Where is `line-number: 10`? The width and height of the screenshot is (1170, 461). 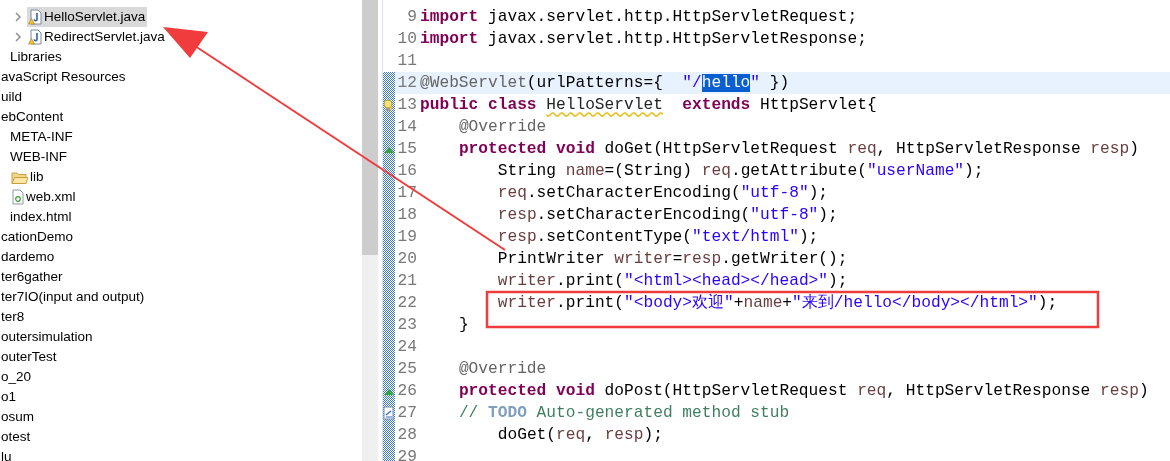
line-number: 10 is located at coordinates (407, 39).